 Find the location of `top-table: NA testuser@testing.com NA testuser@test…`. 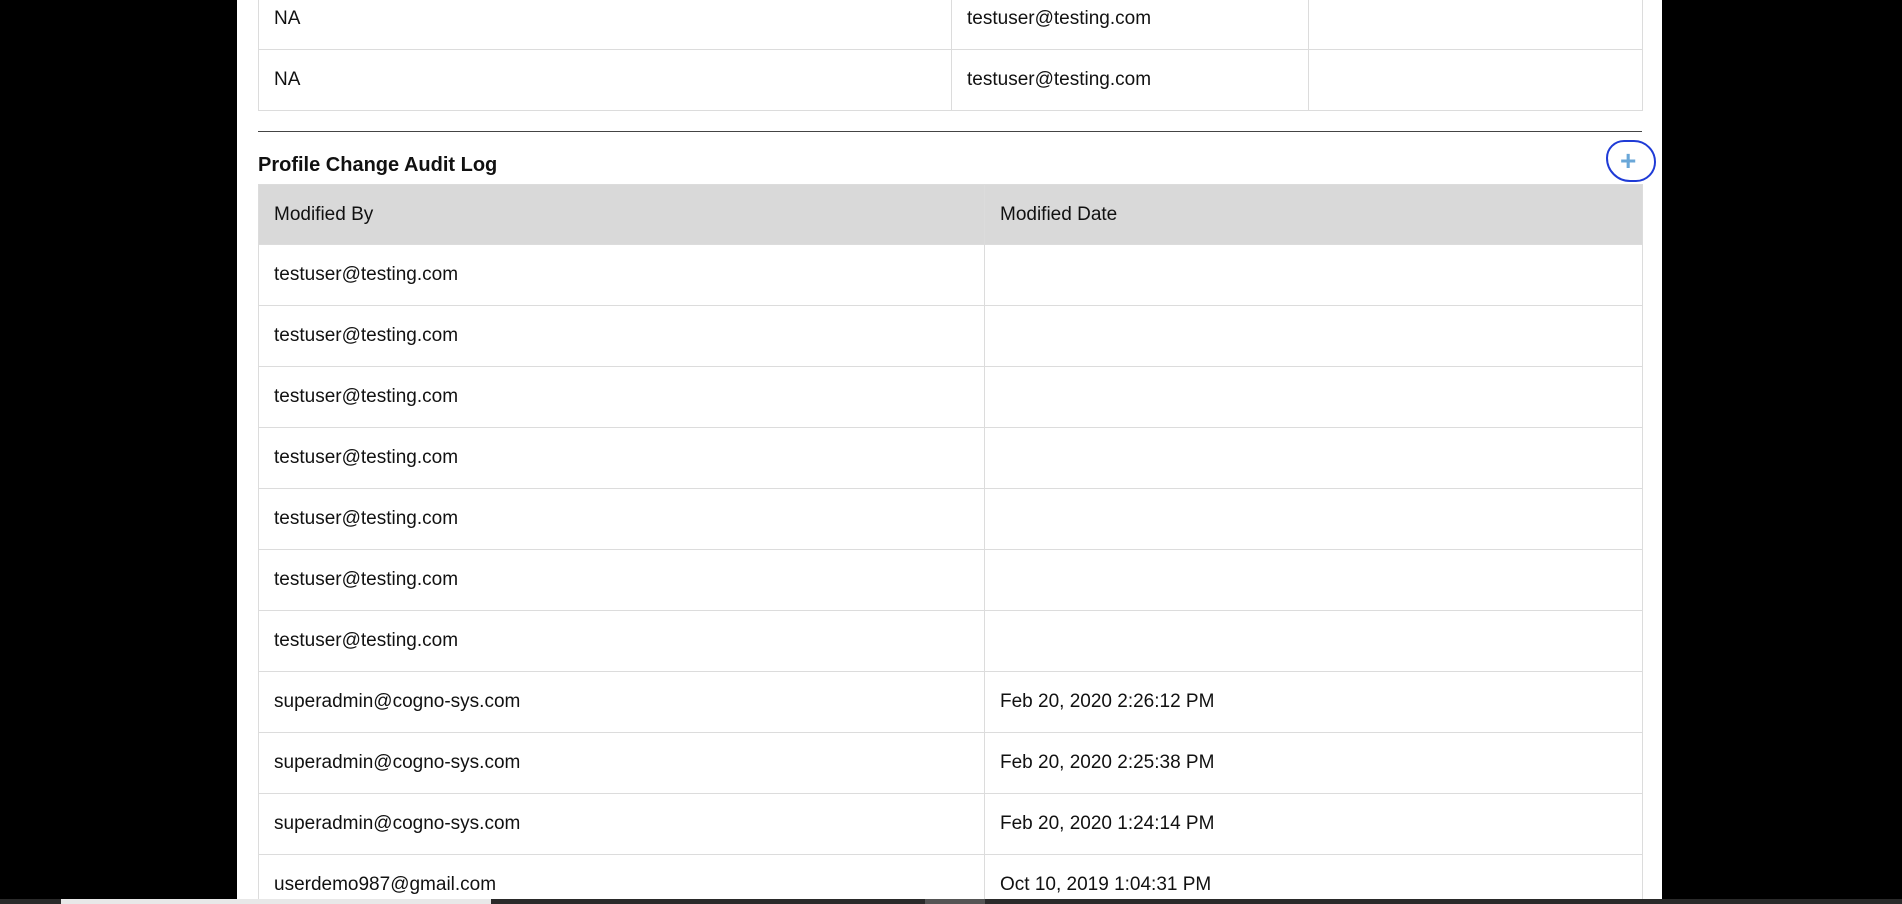

top-table: NA testuser@testing.com NA testuser@test… is located at coordinates (950, 55).